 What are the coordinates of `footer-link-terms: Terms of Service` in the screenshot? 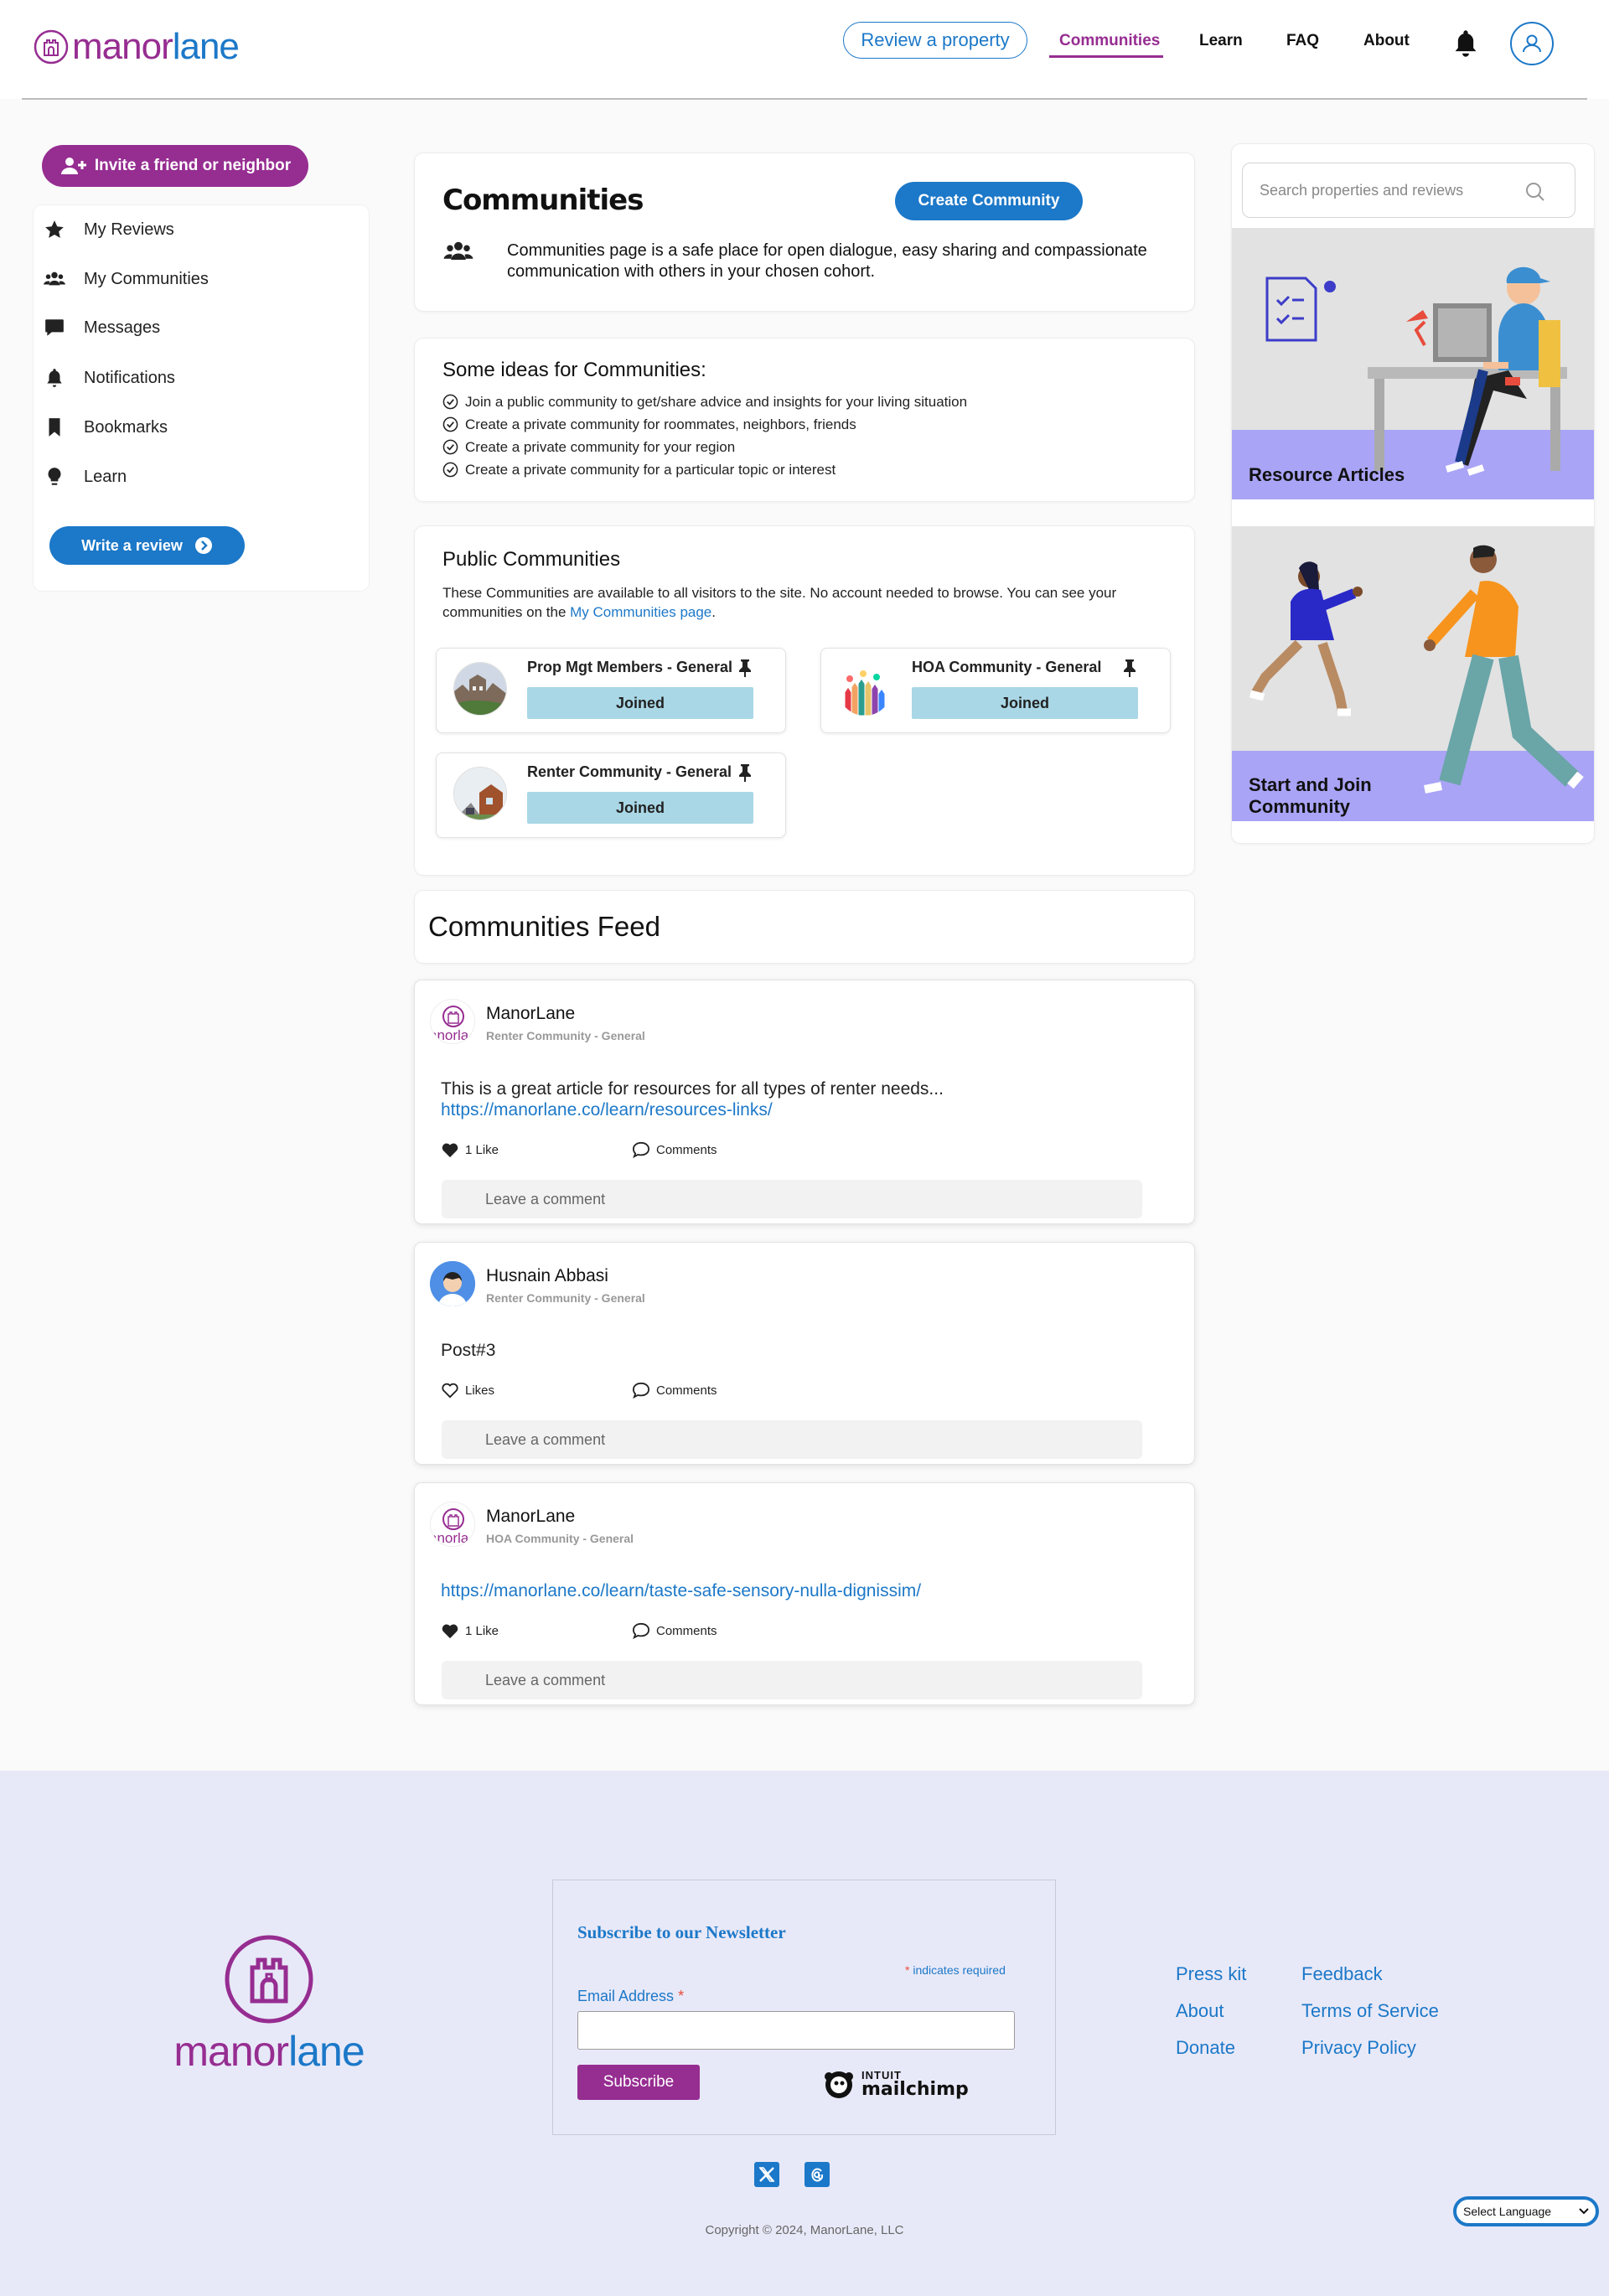 It's located at (1370, 2011).